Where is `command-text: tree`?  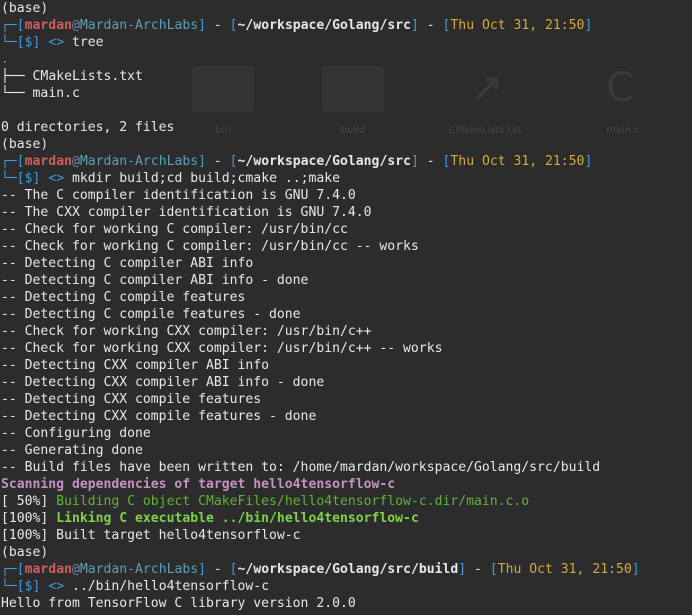 command-text: tree is located at coordinates (88, 42).